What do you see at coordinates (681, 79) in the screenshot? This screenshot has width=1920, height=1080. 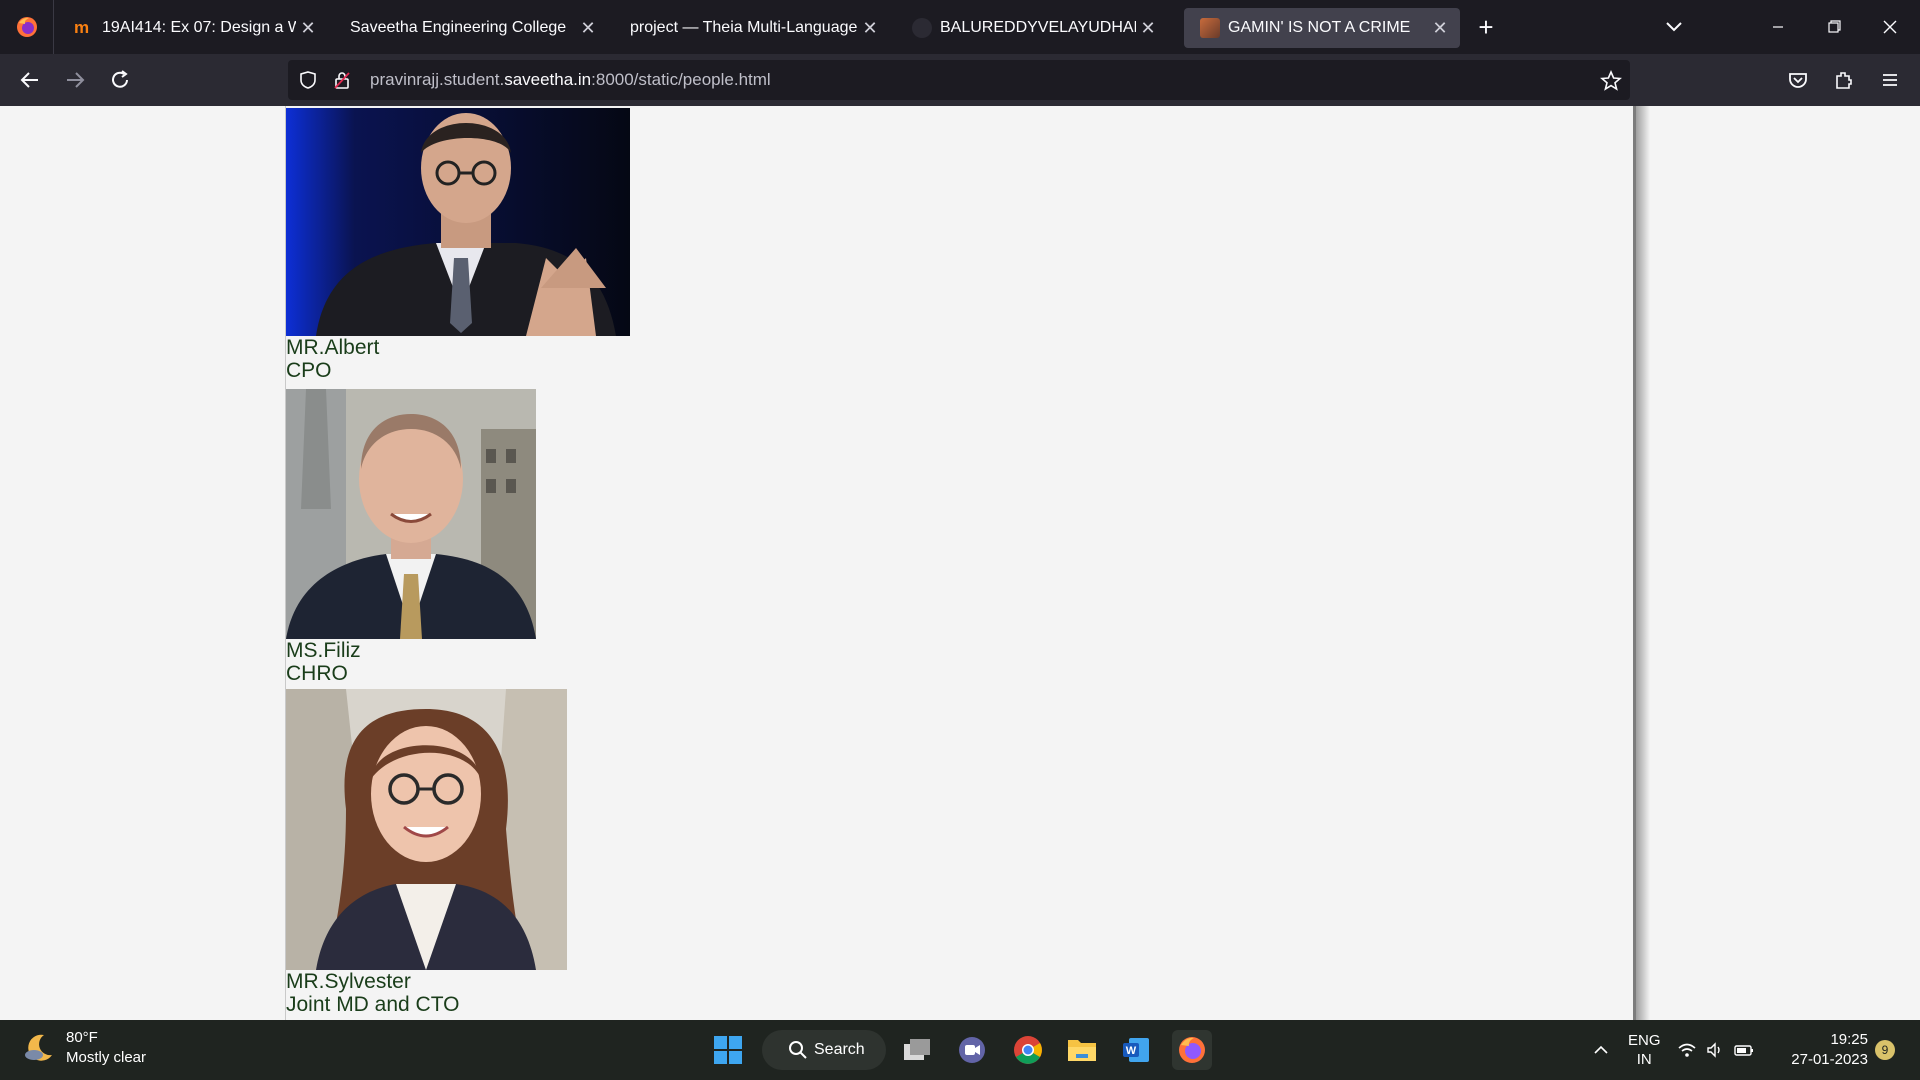 I see `url-suffix: :8000/static/people.html` at bounding box center [681, 79].